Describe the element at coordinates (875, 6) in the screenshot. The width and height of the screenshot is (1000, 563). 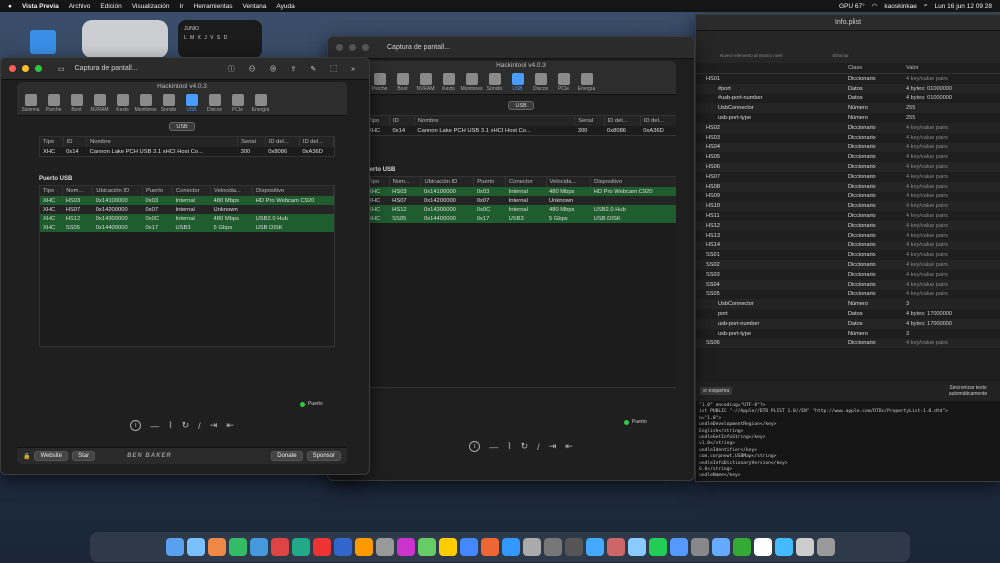
I see `wifi-icon: ◠` at that location.